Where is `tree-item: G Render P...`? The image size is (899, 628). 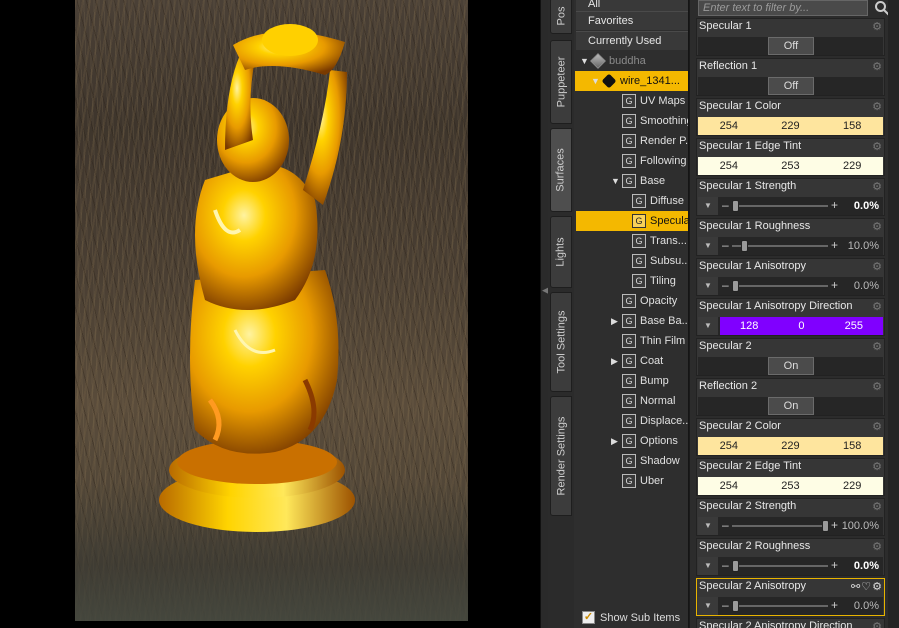
tree-item: G Render P... is located at coordinates (632, 141).